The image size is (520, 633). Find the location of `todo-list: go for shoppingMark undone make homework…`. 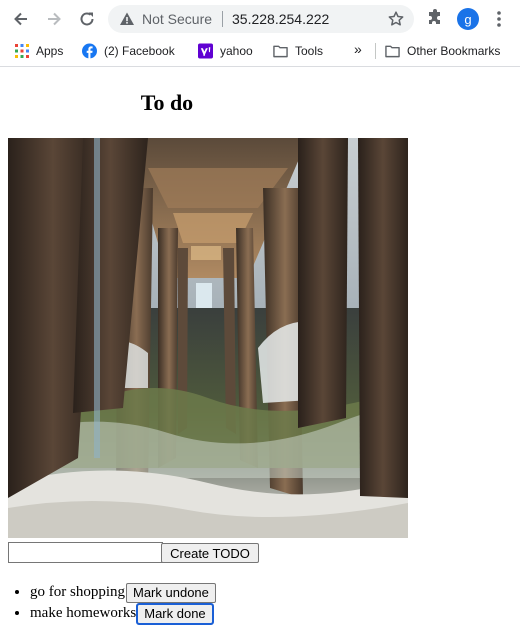

todo-list: go for shoppingMark undone make homework… is located at coordinates (108, 603).